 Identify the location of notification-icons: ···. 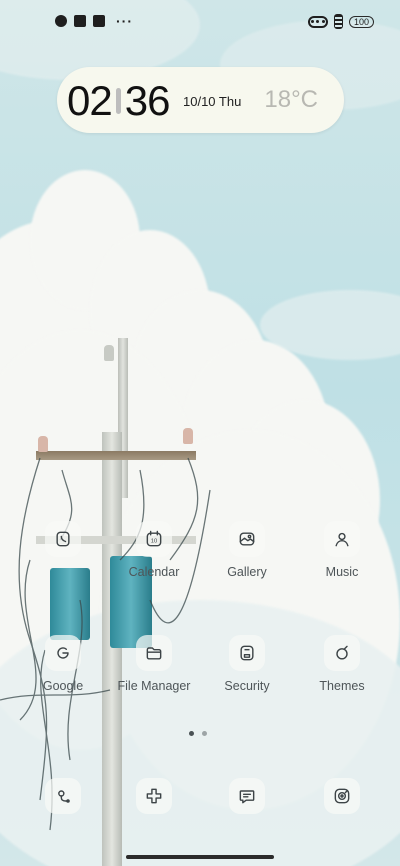
(94, 21).